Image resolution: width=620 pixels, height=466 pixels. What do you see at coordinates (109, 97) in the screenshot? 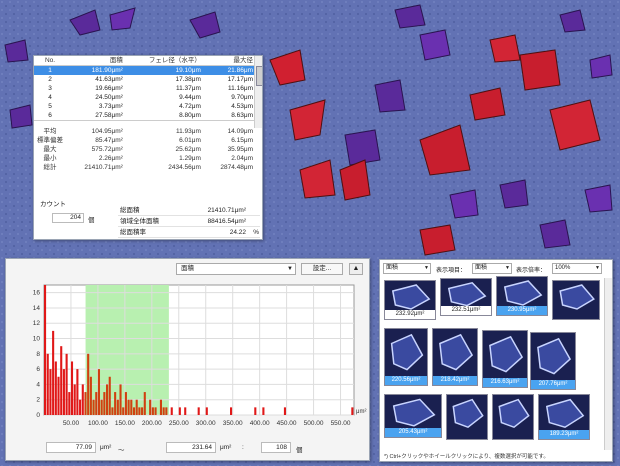
I see `cell-area: 24.50μm²` at bounding box center [109, 97].